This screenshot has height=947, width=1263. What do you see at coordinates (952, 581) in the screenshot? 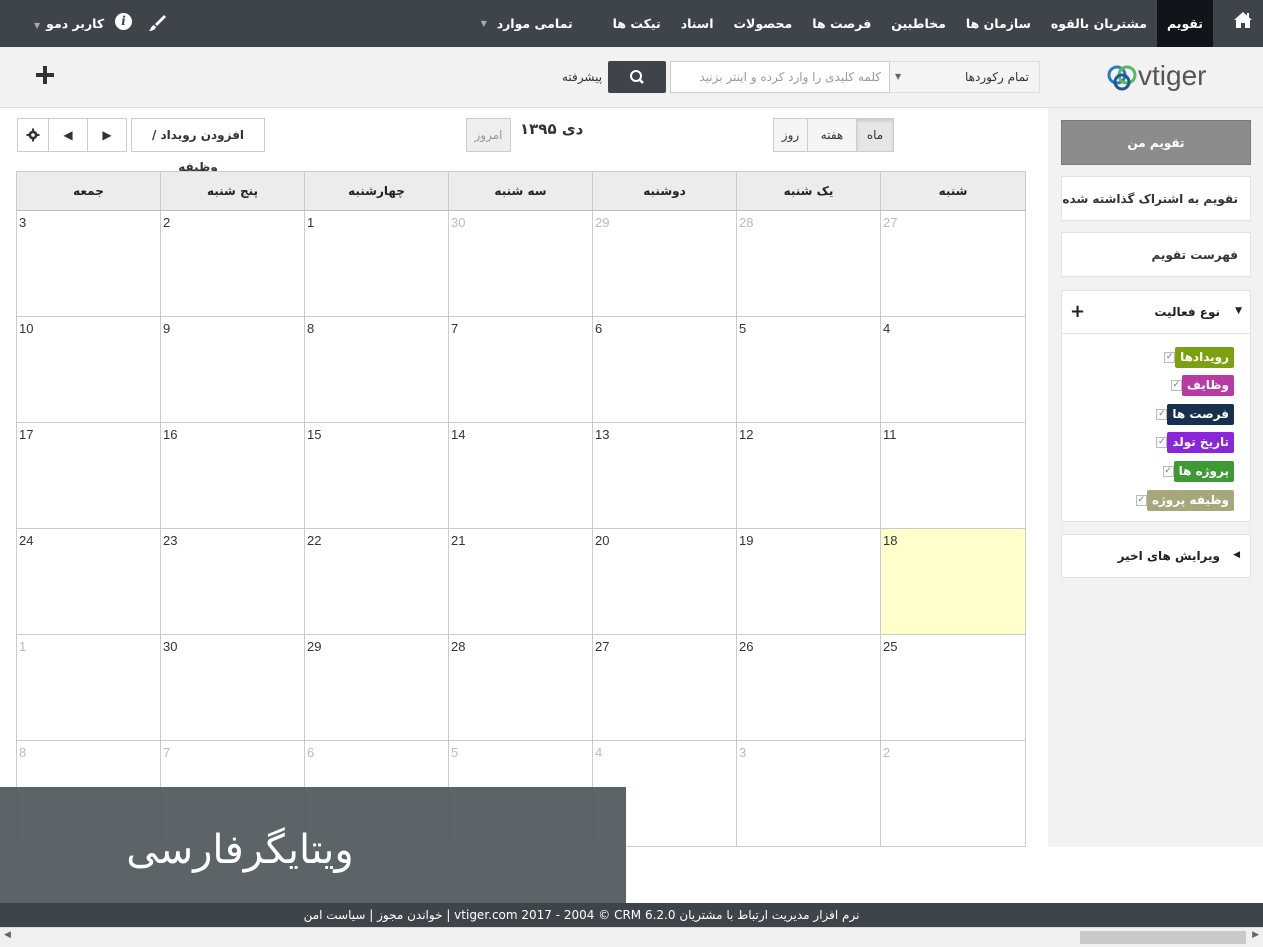
I see `calendar-day-cell-today: 18` at bounding box center [952, 581].